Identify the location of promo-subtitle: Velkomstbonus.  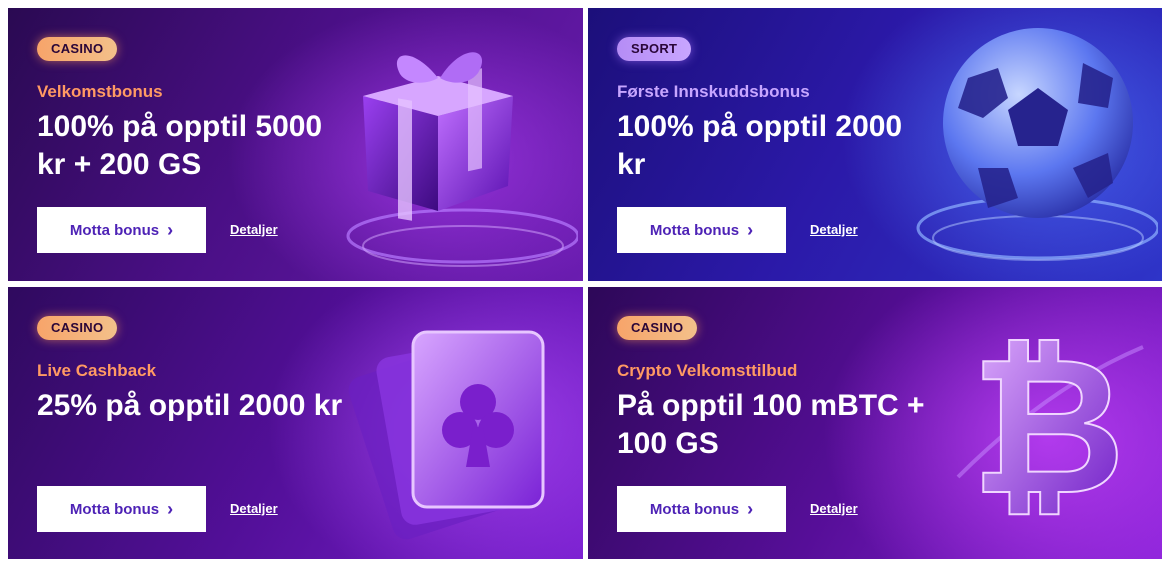
(100, 91).